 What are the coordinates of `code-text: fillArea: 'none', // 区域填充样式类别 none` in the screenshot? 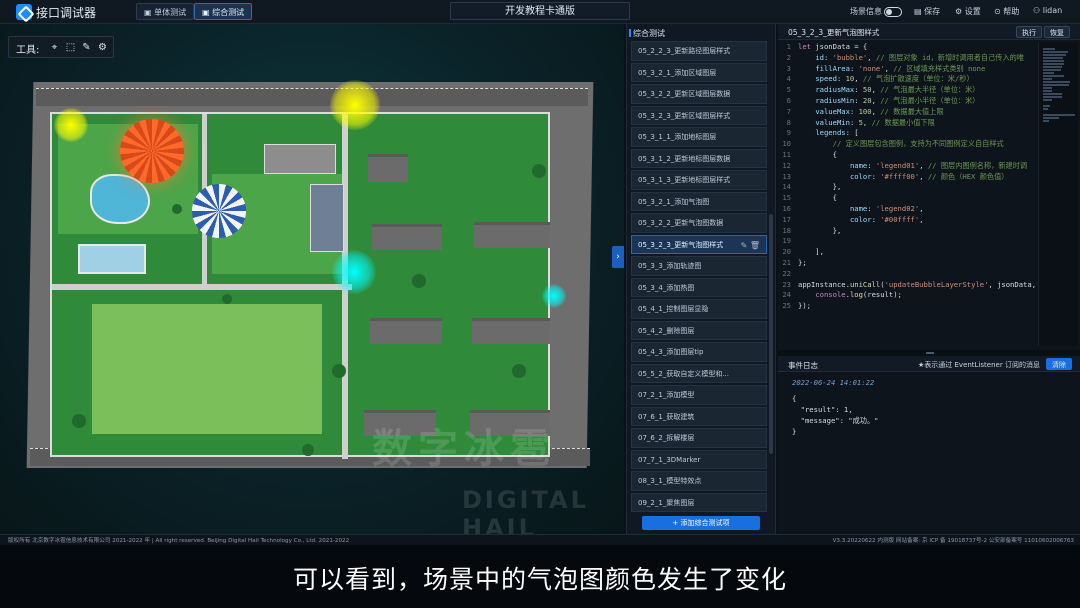 It's located at (900, 68).